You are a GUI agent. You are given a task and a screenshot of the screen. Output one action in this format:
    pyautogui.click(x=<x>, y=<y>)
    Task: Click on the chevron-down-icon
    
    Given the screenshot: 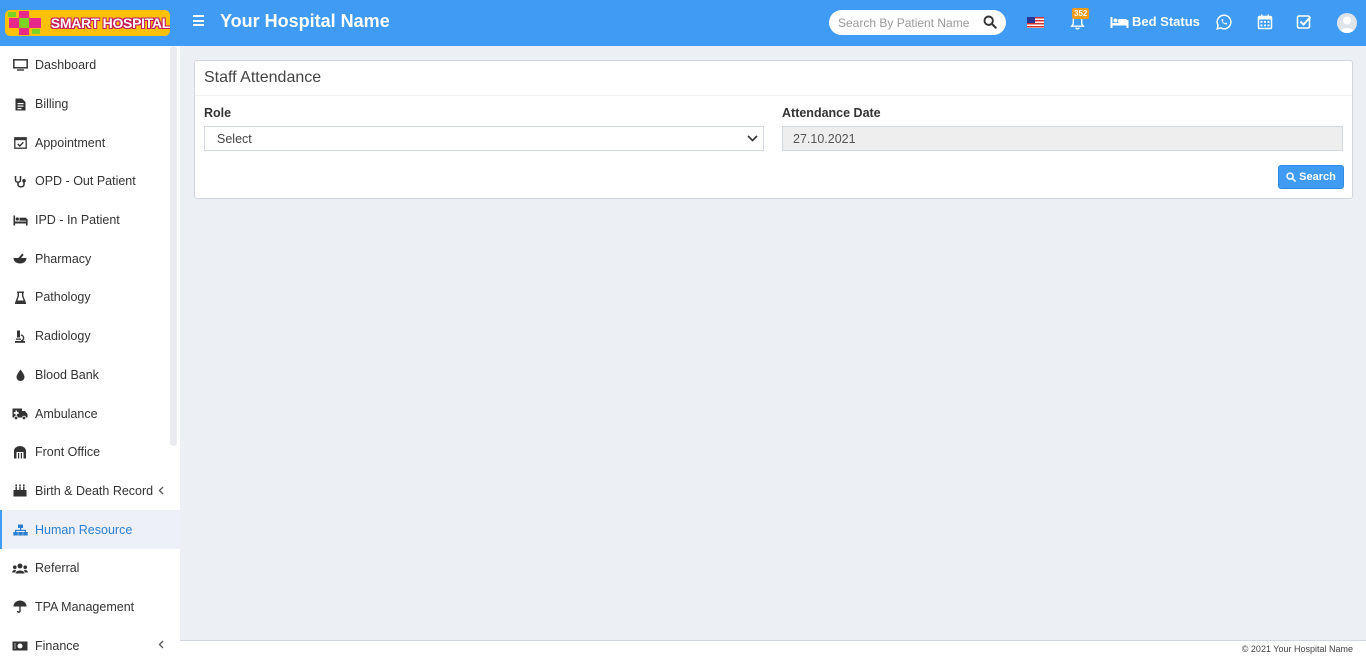 What is the action you would take?
    pyautogui.click(x=752, y=138)
    